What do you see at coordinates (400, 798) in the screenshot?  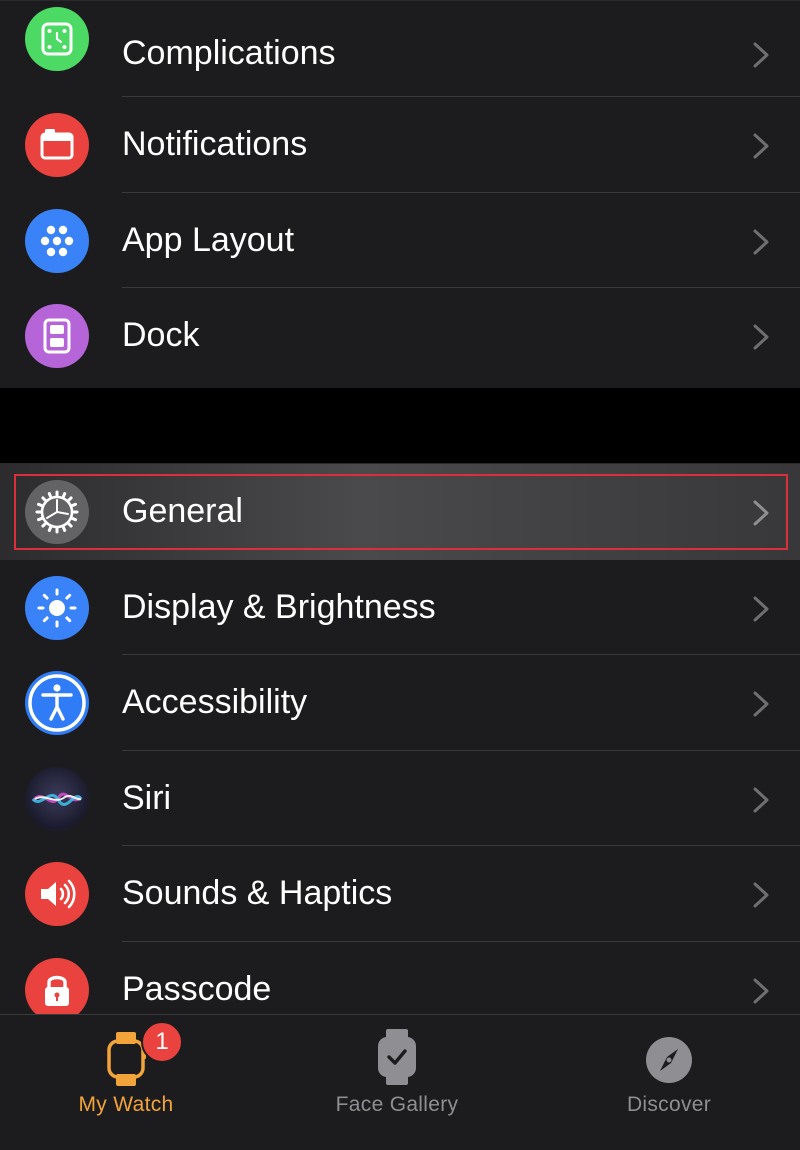 I see `row-siri: Siri` at bounding box center [400, 798].